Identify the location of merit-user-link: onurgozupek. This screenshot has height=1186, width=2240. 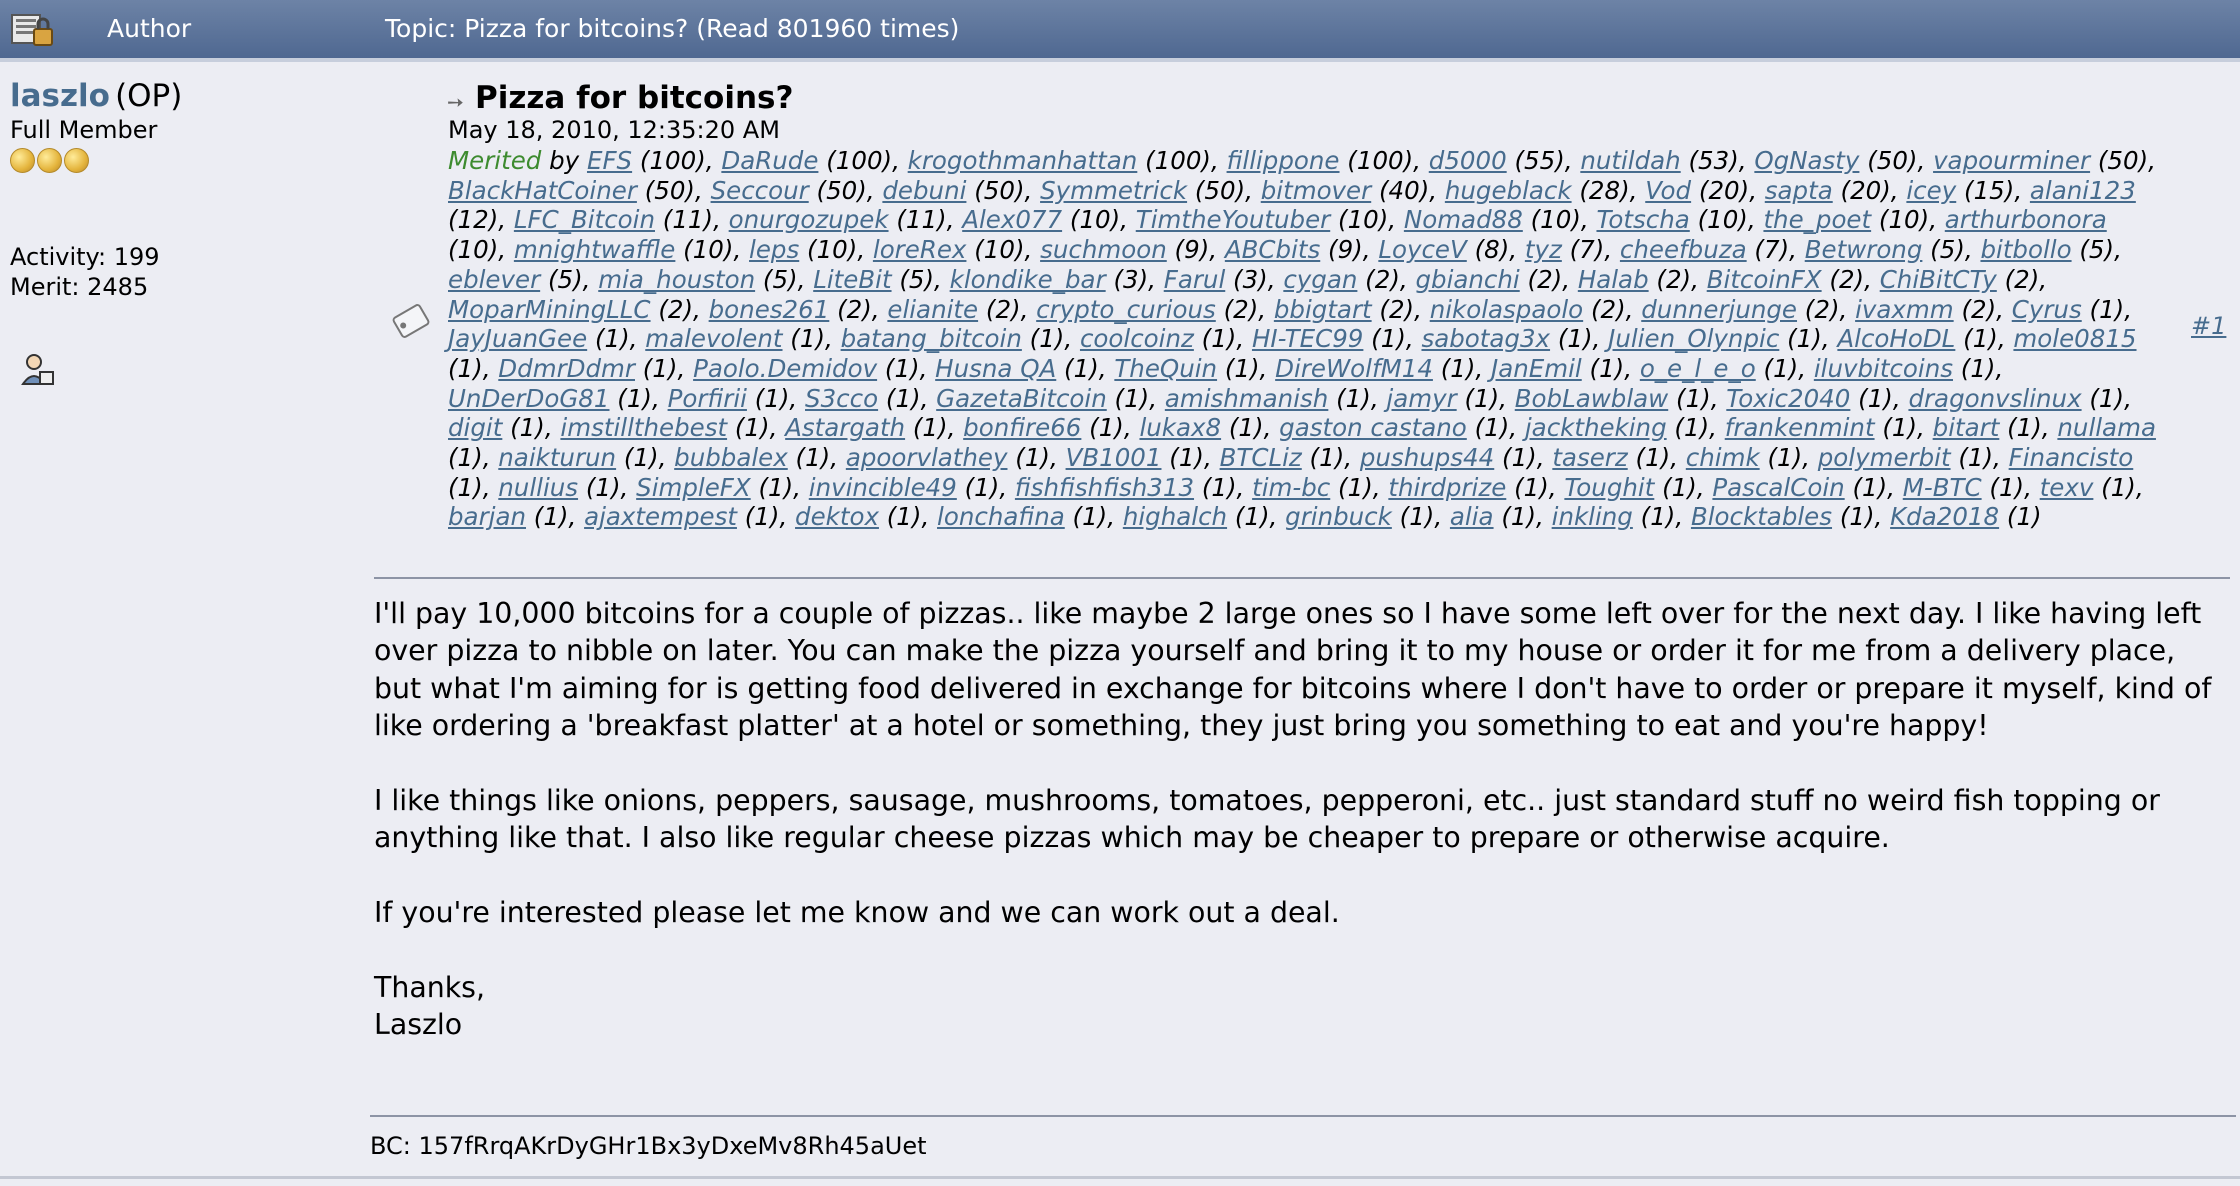
(809, 219).